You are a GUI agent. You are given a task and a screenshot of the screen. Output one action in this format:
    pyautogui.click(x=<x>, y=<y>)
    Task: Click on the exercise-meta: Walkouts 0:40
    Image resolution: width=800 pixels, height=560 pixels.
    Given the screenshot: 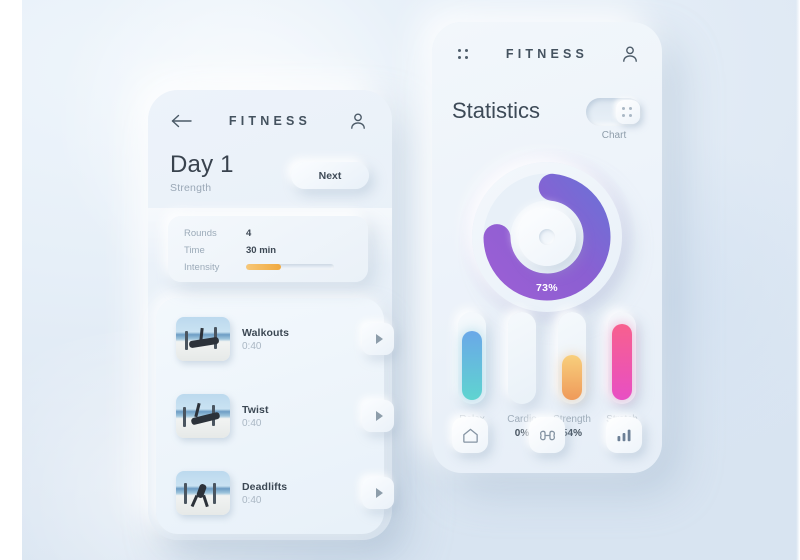 What is the action you would take?
    pyautogui.click(x=265, y=339)
    